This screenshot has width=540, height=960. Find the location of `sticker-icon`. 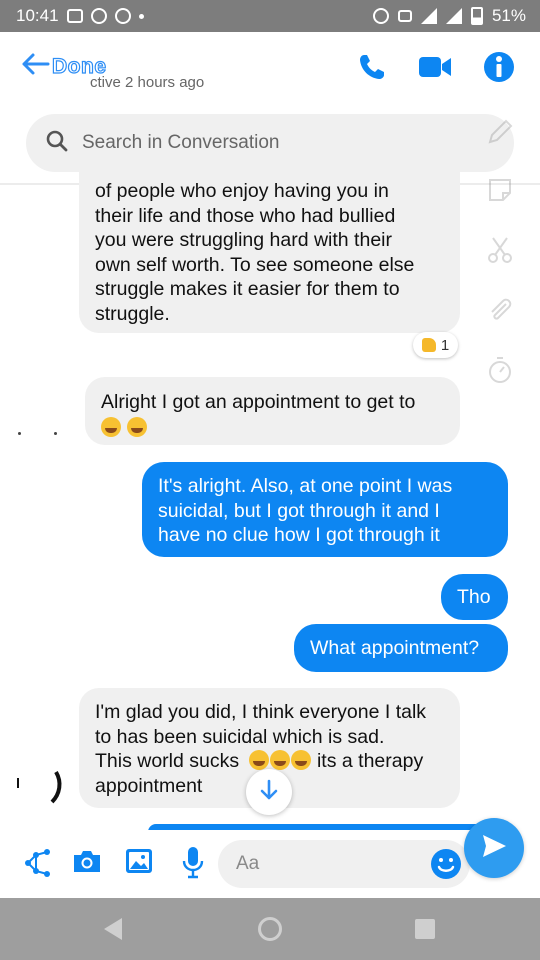

sticker-icon is located at coordinates (500, 190).